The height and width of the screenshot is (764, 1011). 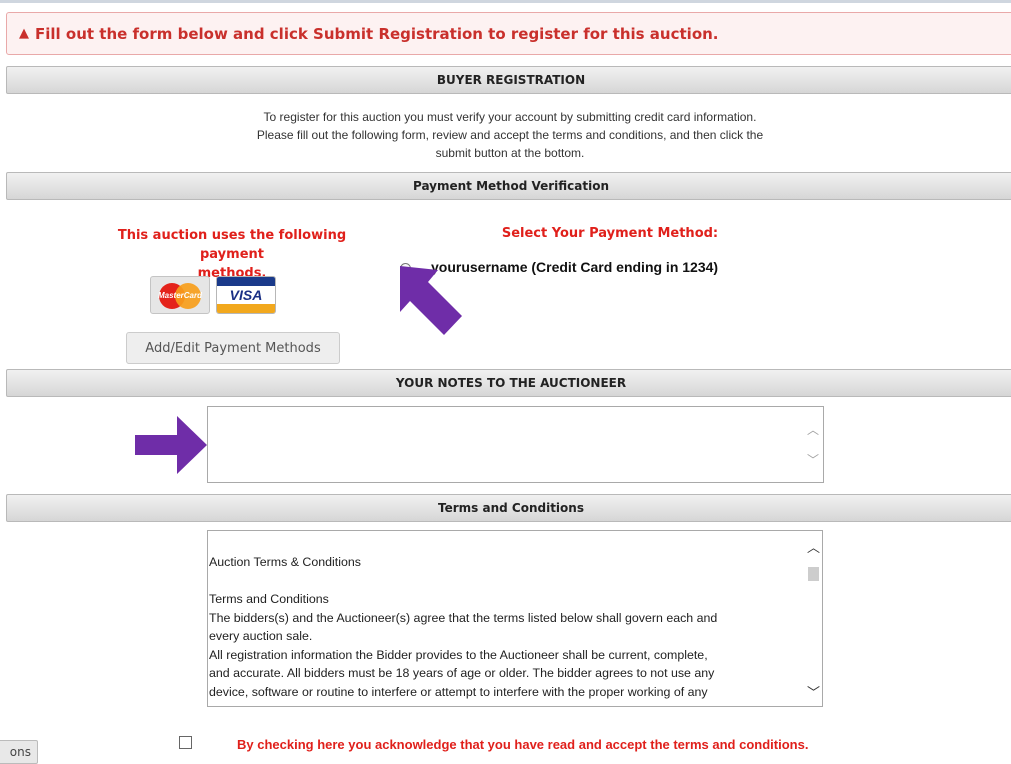 I want to click on section-header-terms: Terms and Conditions, so click(x=508, y=508).